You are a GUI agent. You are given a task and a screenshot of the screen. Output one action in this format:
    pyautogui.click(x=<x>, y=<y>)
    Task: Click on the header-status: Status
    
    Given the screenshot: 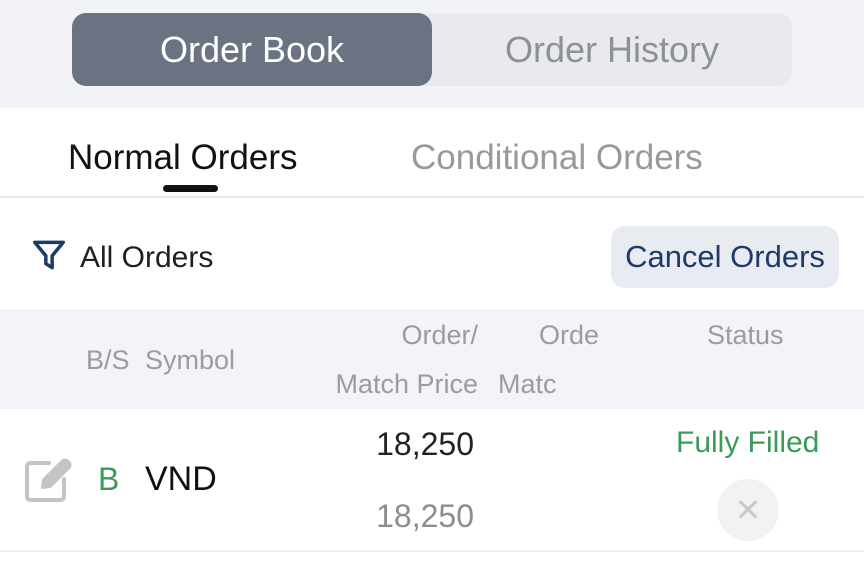 What is the action you would take?
    pyautogui.click(x=745, y=335)
    